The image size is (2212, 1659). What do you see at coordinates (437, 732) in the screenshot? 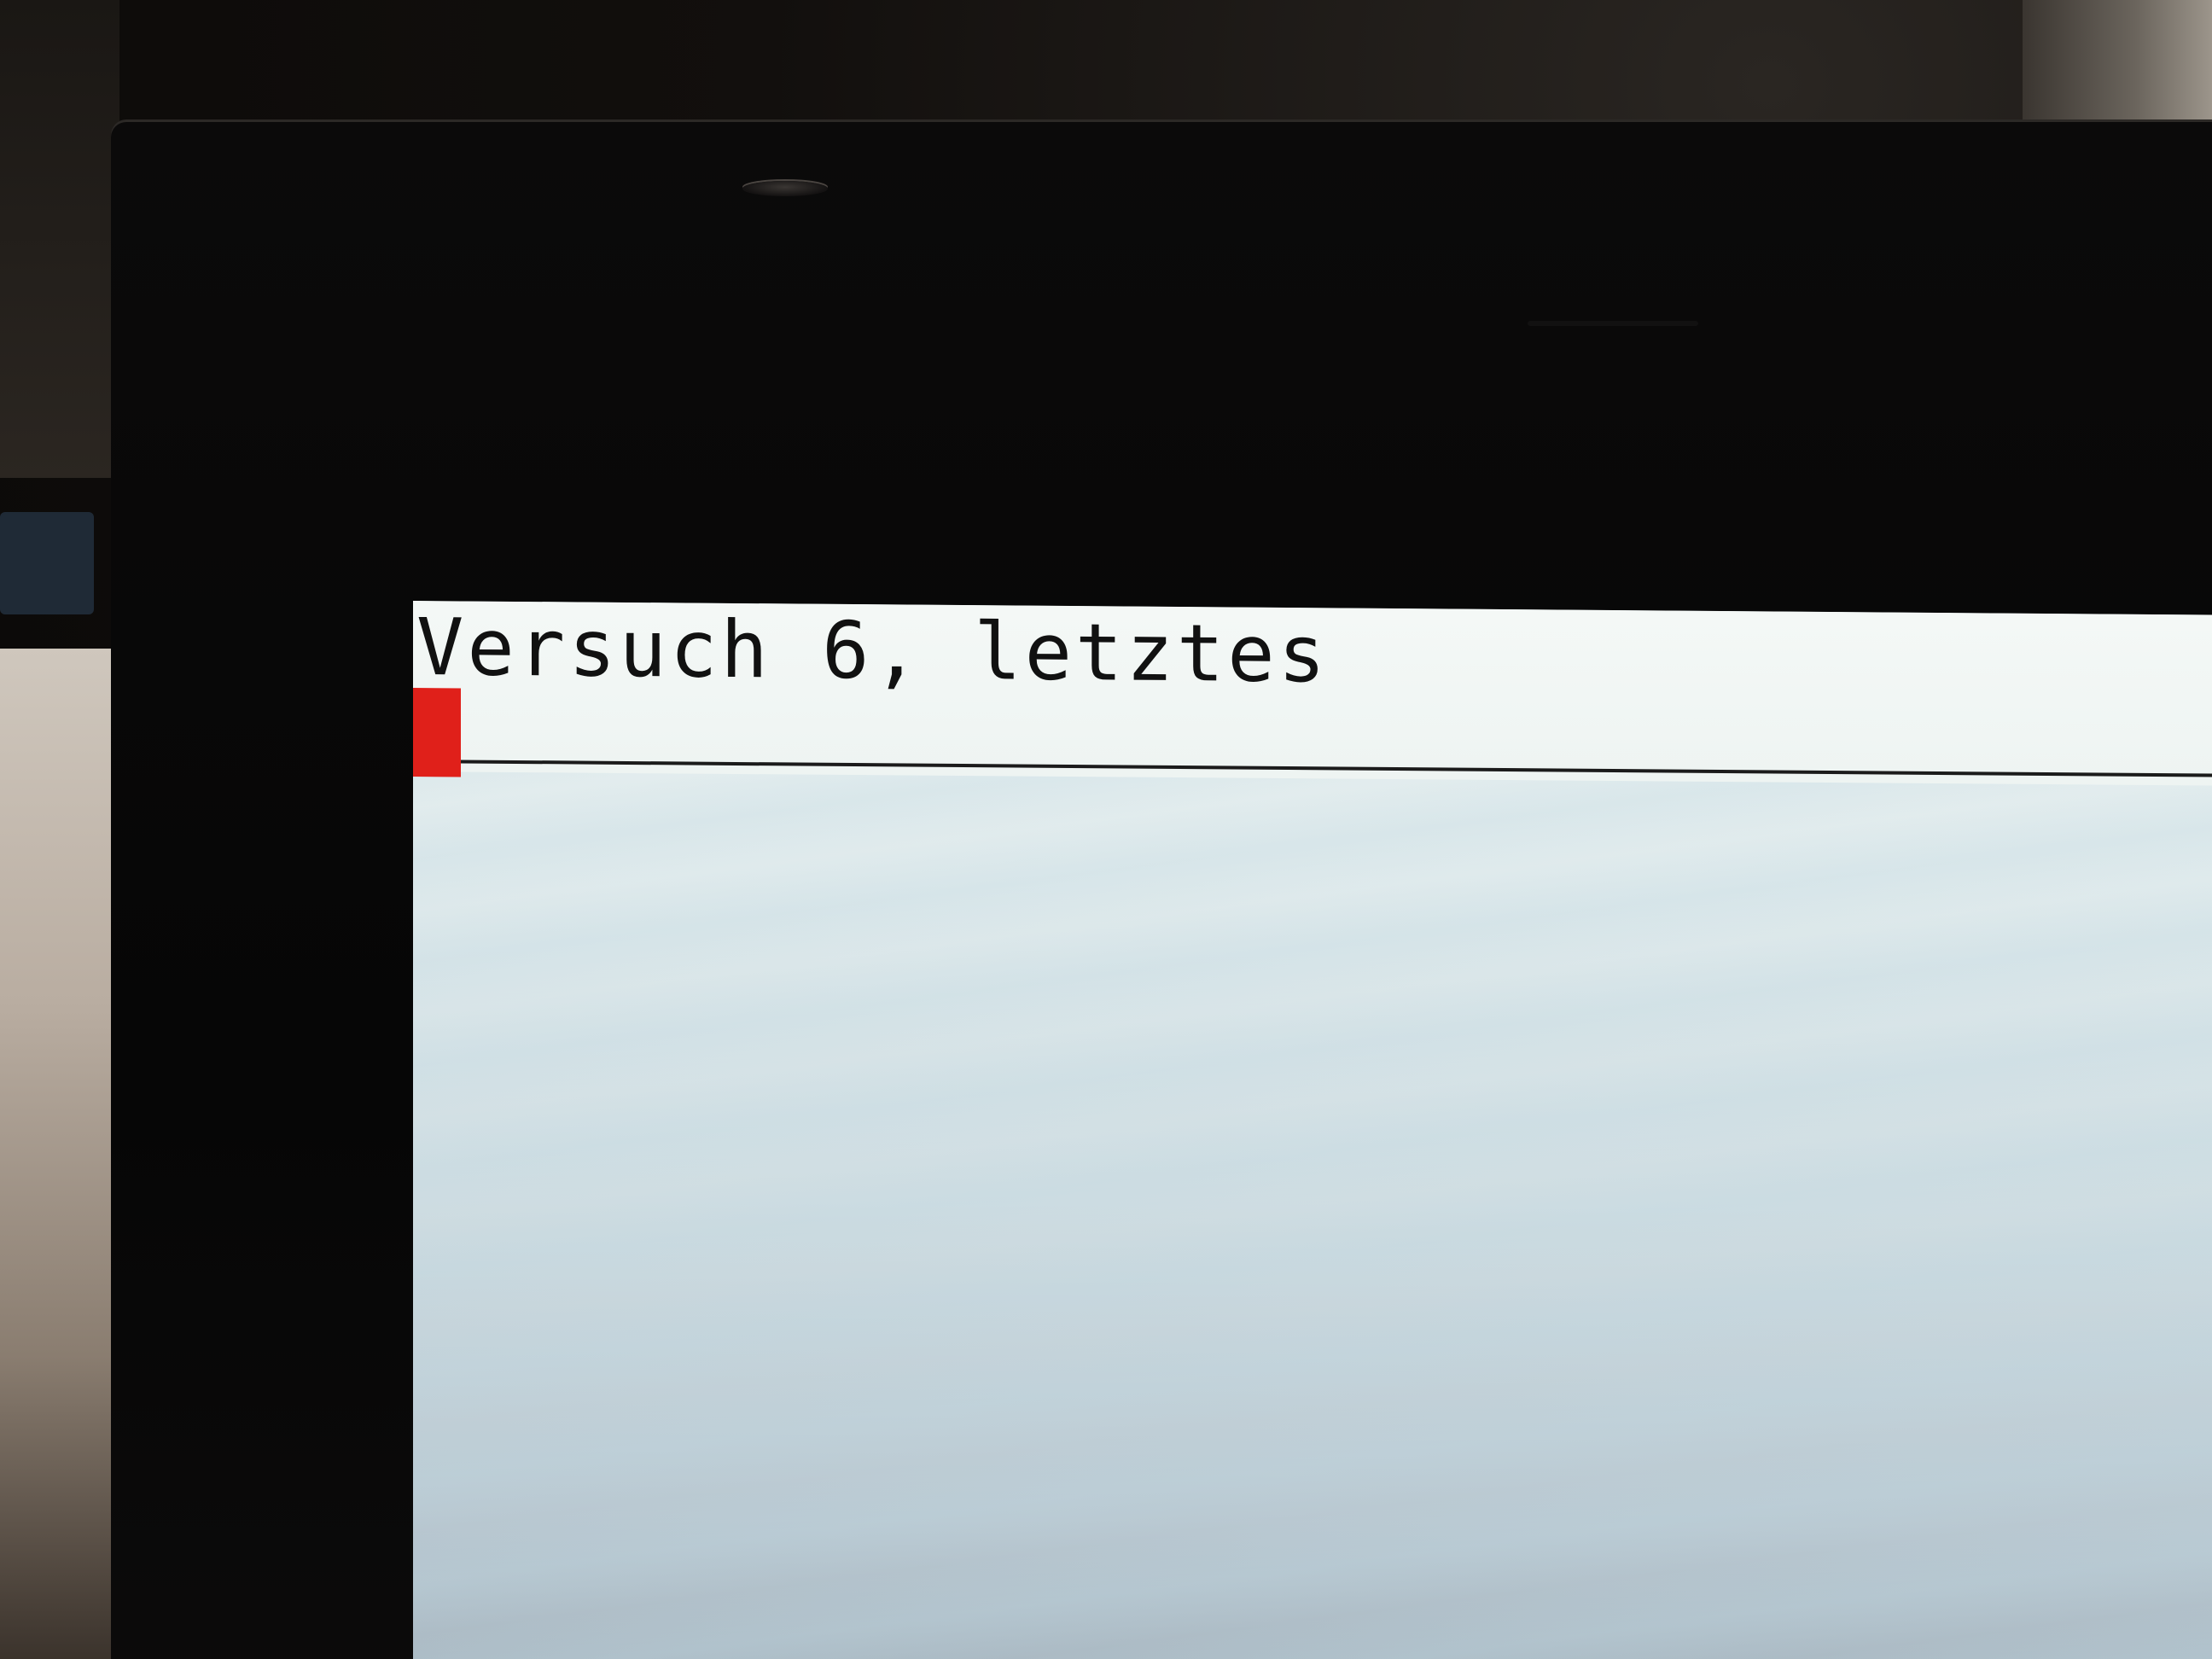
I see `text-cursor` at bounding box center [437, 732].